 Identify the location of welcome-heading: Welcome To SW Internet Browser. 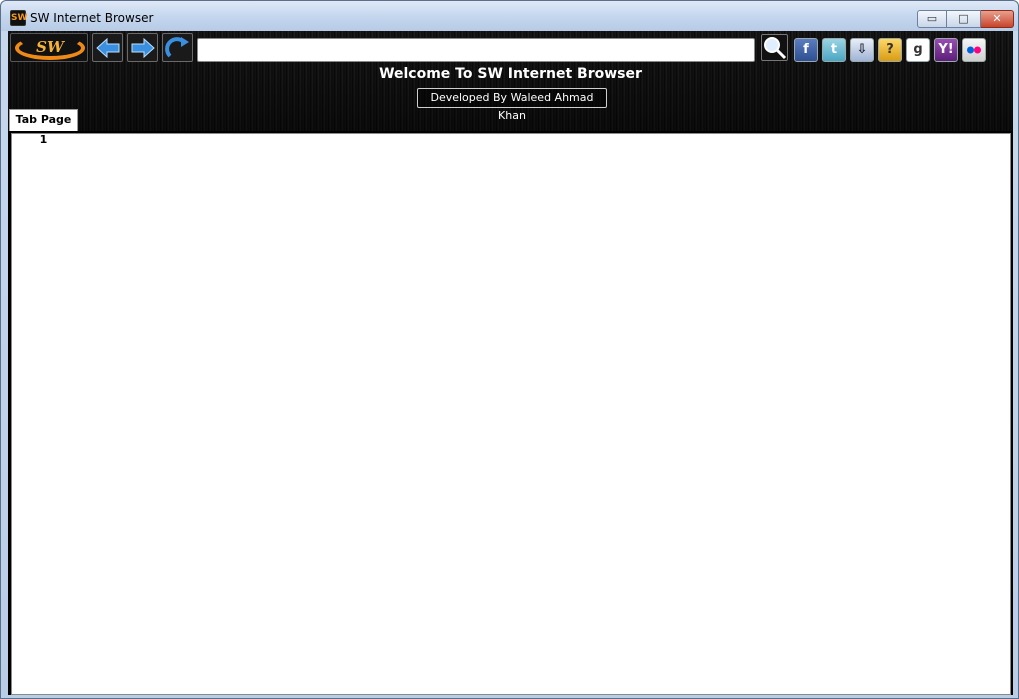
(510, 74).